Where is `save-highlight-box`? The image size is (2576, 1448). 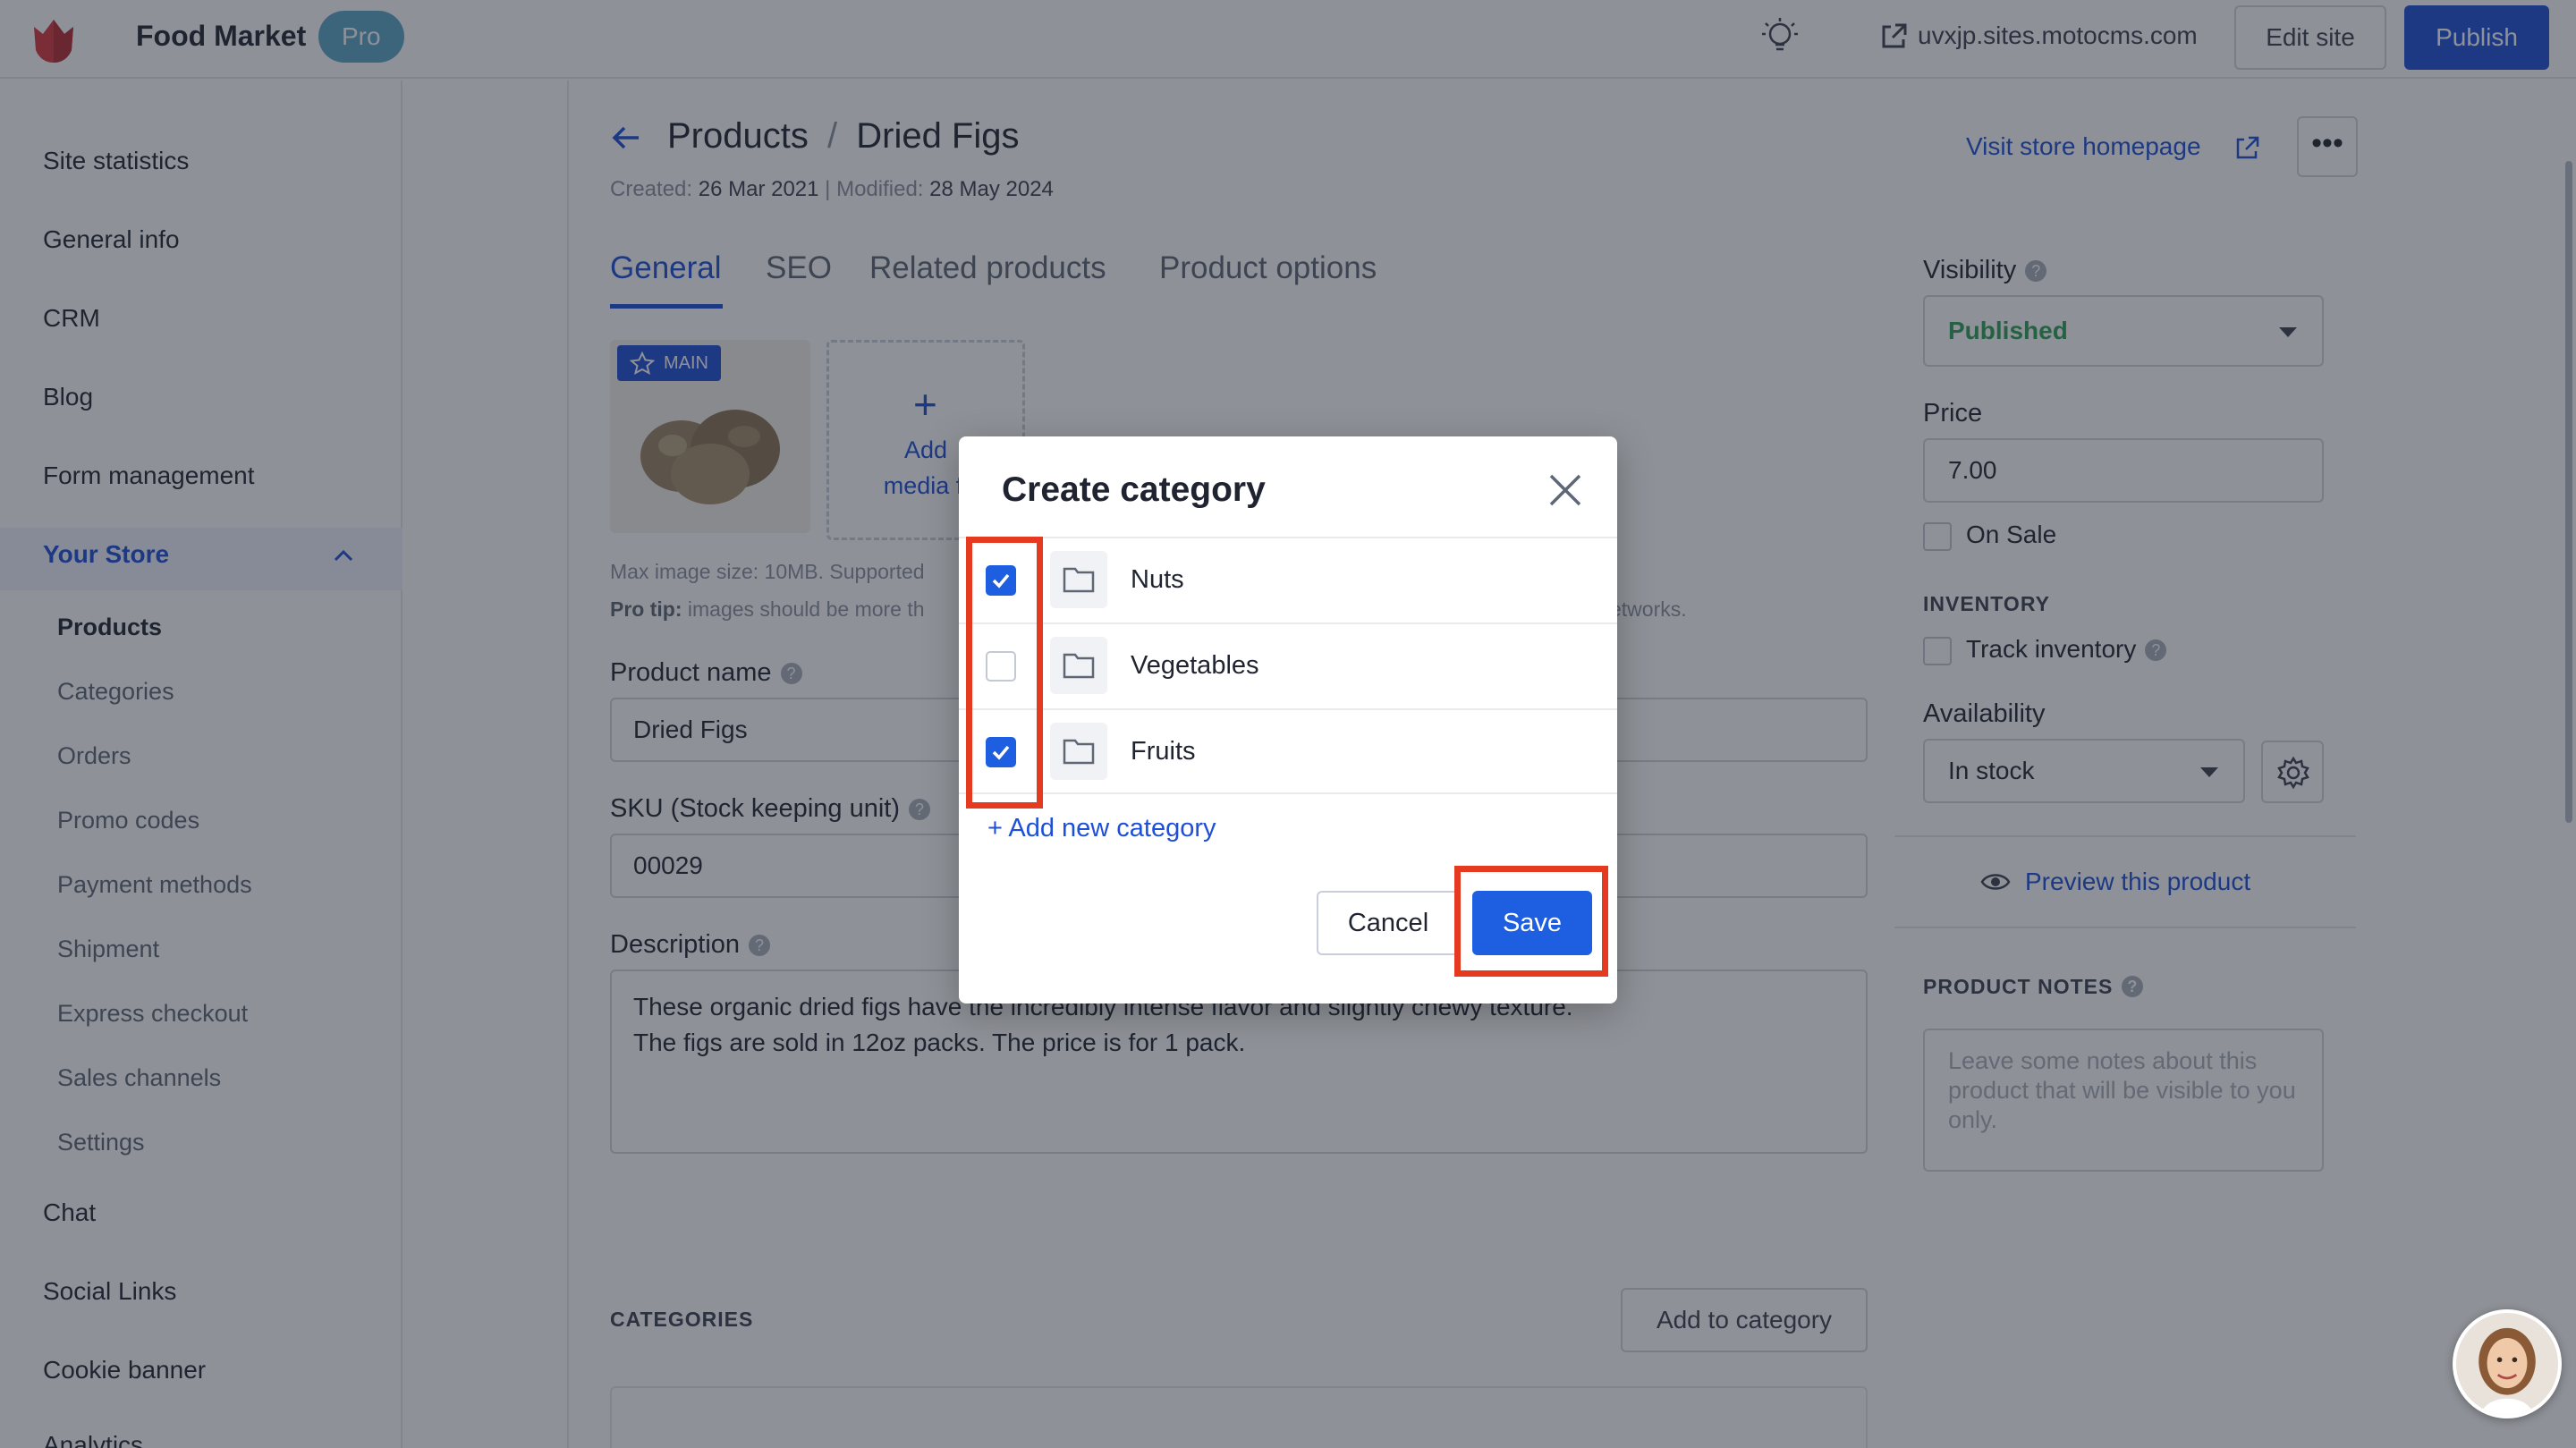
save-highlight-box is located at coordinates (1531, 921).